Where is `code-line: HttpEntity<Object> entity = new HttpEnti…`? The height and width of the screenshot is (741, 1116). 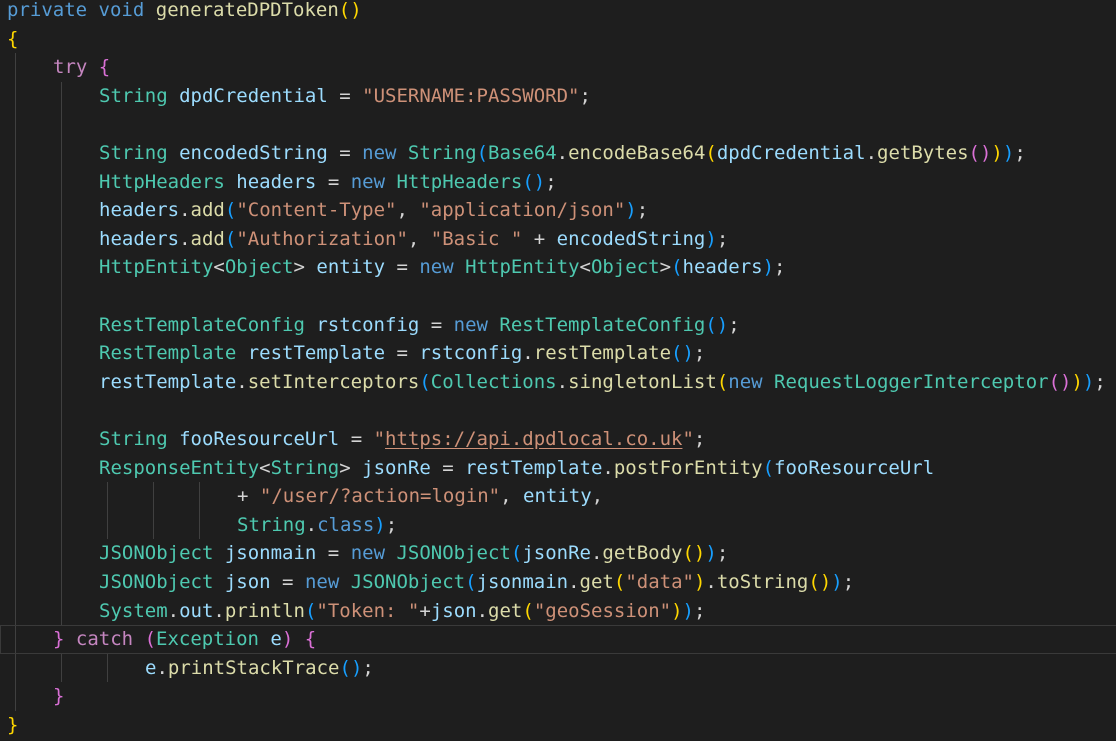 code-line: HttpEntity<Object> entity = new HttpEnti… is located at coordinates (558, 267).